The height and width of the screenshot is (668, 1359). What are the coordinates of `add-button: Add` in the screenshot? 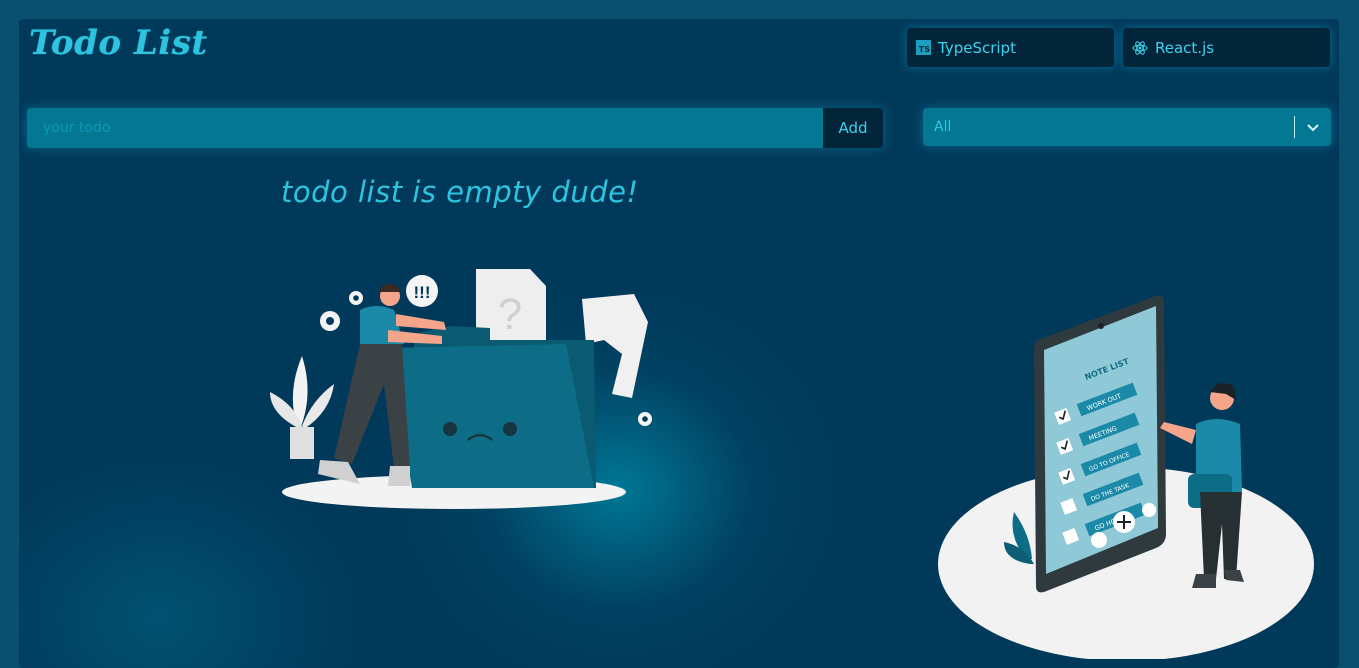 It's located at (853, 128).